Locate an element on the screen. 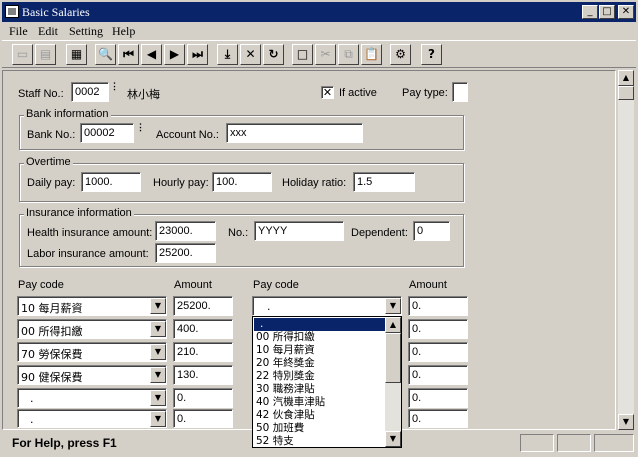 The width and height of the screenshot is (638, 457). previous-record-icon: ◀ is located at coordinates (151, 54).